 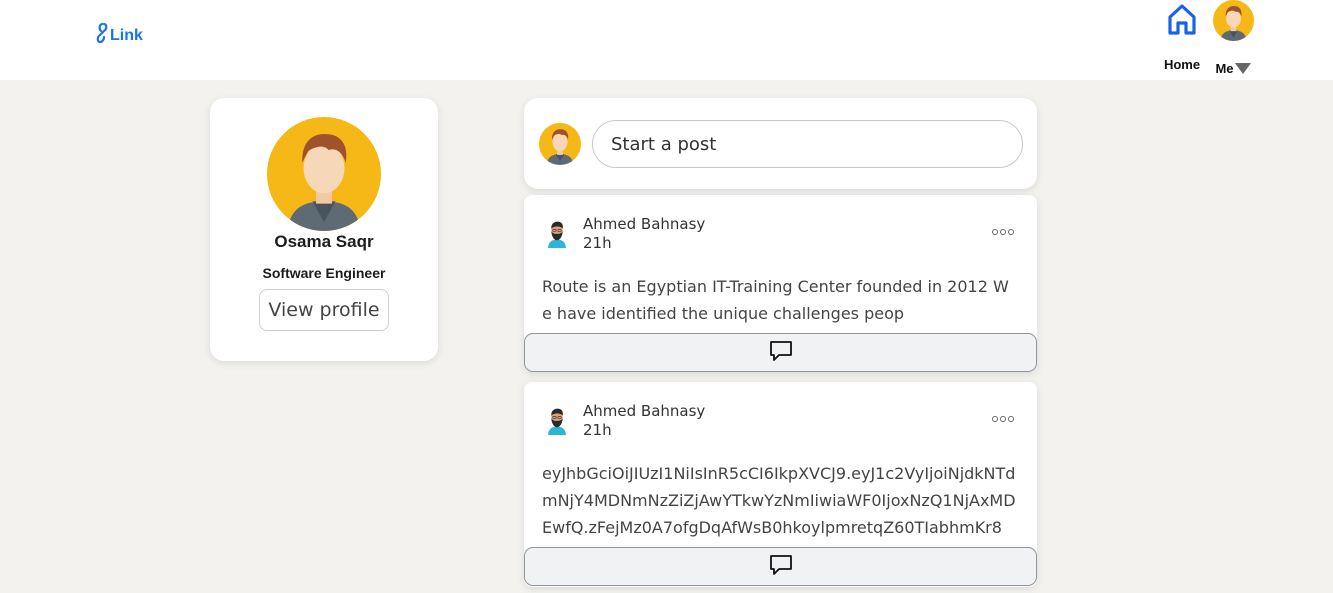 I want to click on start-post-input: Start a post, so click(x=807, y=144).